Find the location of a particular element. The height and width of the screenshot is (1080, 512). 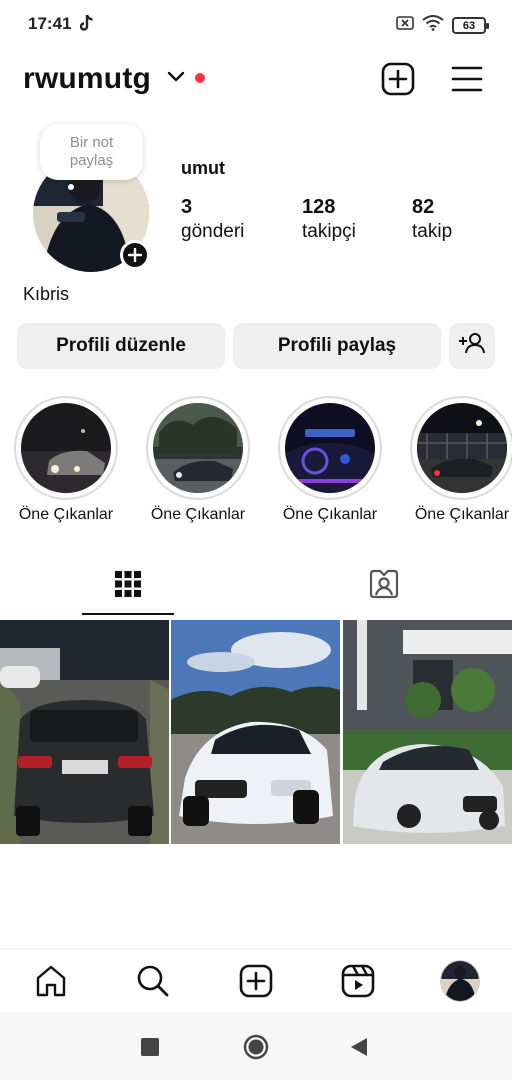

nav-avatar-image is located at coordinates (460, 981).